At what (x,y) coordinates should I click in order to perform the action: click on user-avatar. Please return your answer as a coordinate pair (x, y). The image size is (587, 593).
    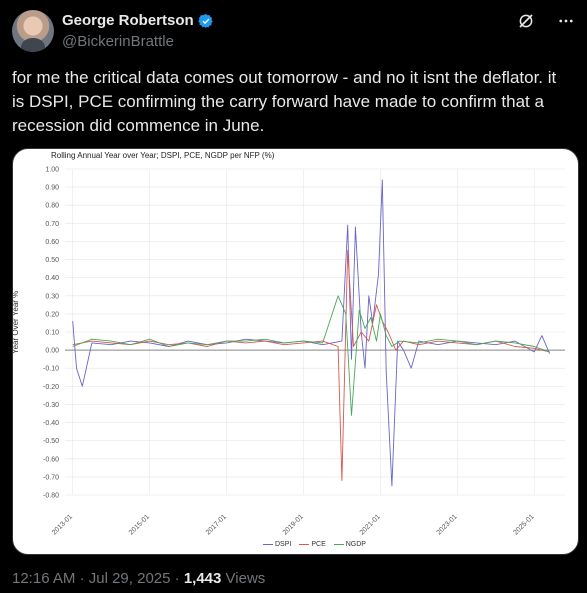
    Looking at the image, I should click on (33, 31).